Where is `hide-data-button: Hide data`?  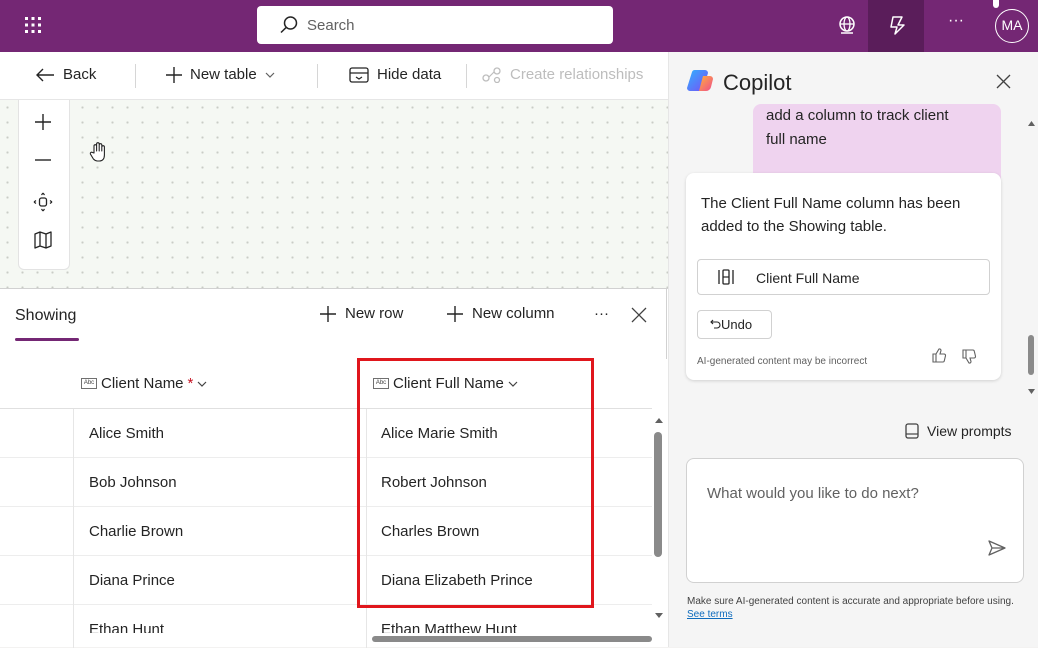 hide-data-button: Hide data is located at coordinates (395, 74).